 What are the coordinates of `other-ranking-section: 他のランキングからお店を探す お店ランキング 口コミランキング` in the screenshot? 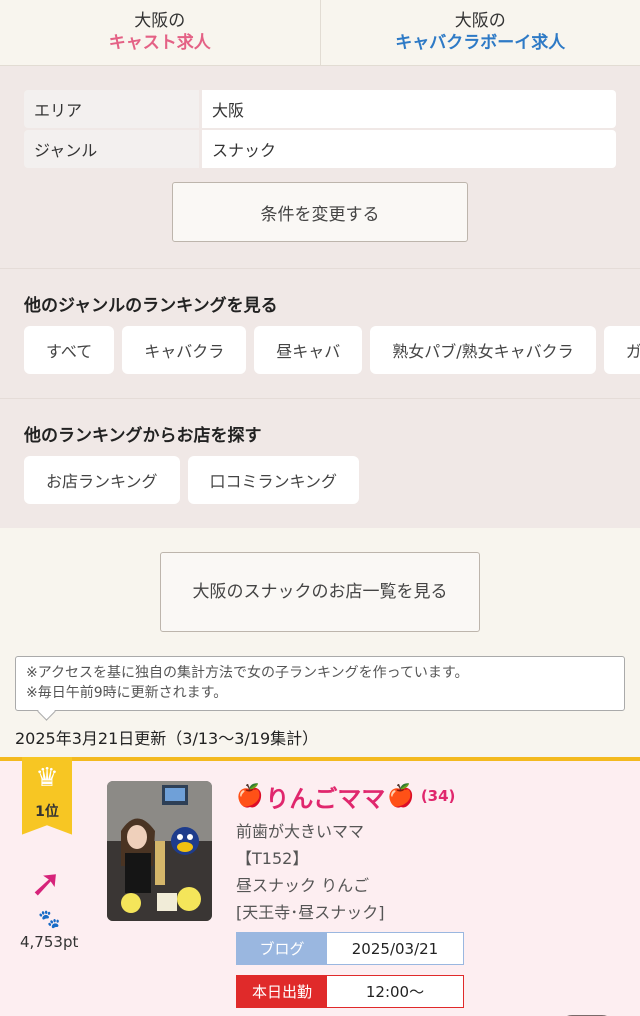 It's located at (320, 463).